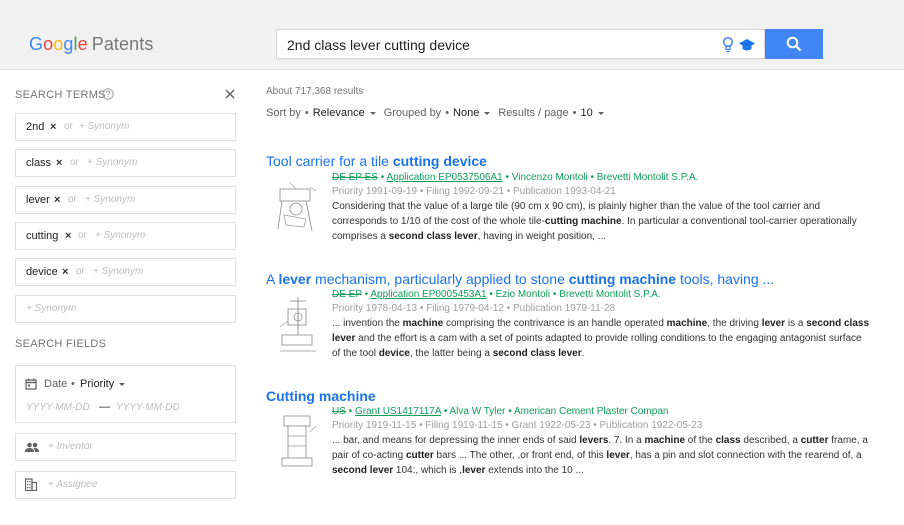 Image resolution: width=904 pixels, height=525 pixels. I want to click on title-highlight: cutting machine, so click(622, 279).